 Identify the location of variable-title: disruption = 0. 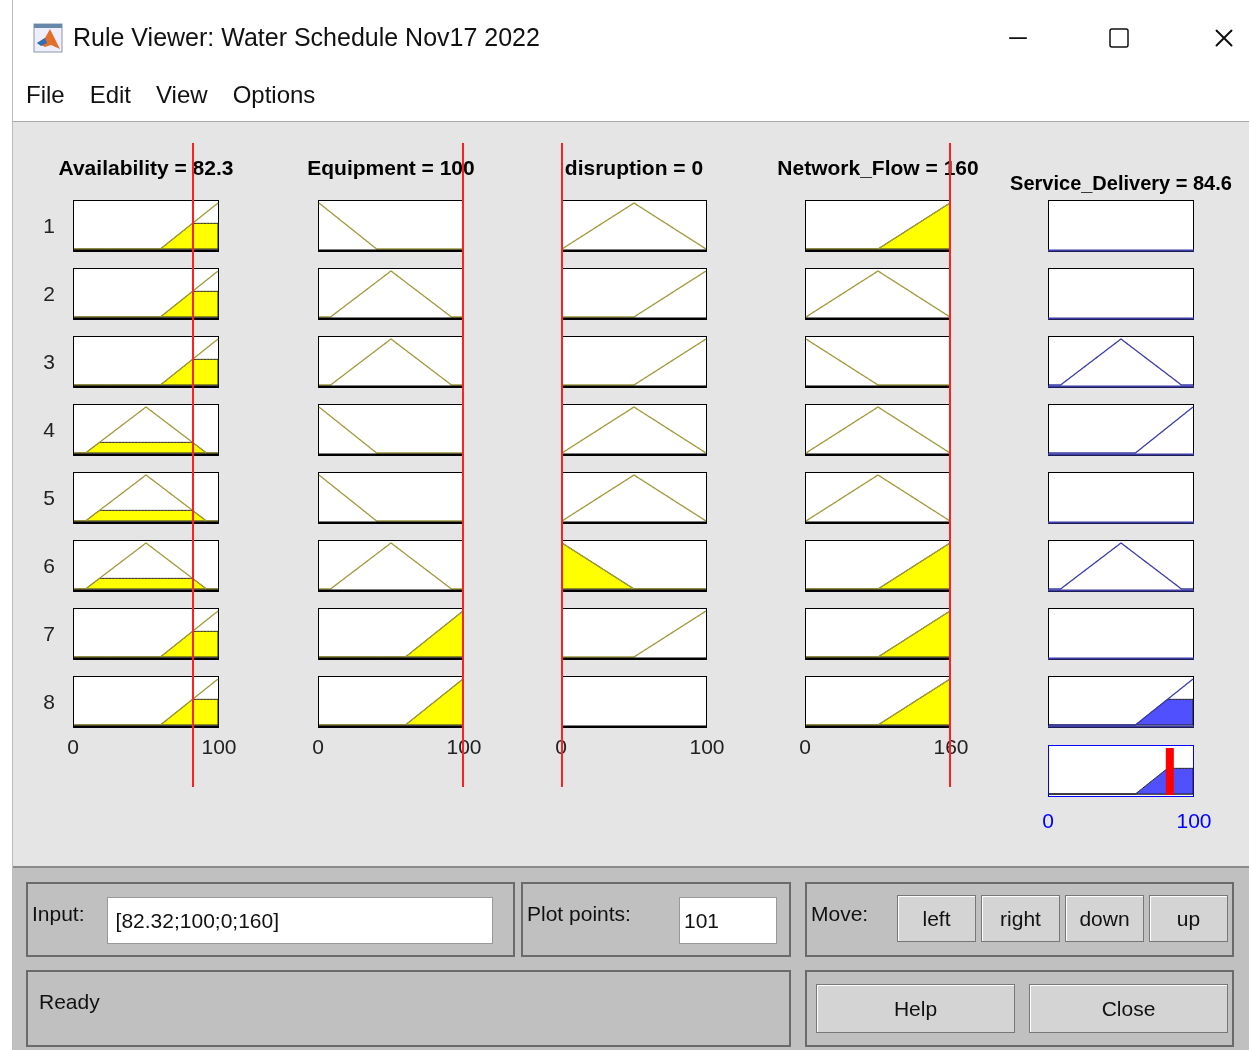
(634, 168).